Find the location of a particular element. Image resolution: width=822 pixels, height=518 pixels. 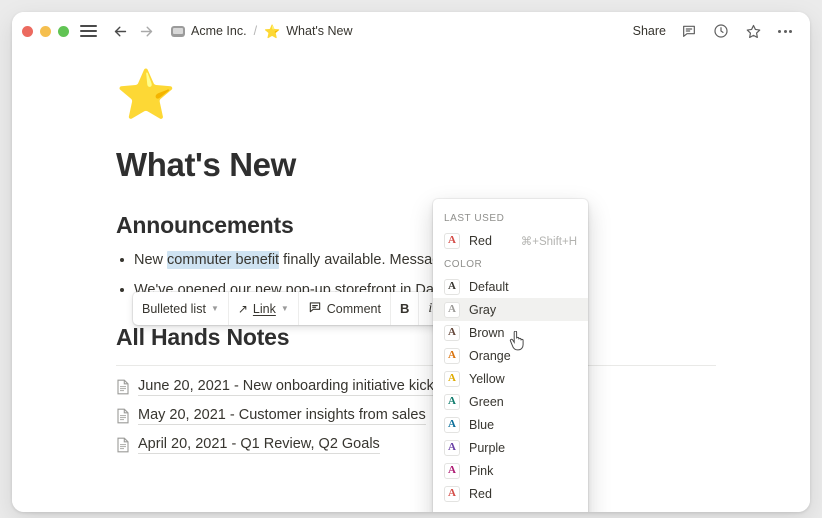

doc-link-label: April 20, 2021 - Q1 Review, Q2 Goals is located at coordinates (259, 445).